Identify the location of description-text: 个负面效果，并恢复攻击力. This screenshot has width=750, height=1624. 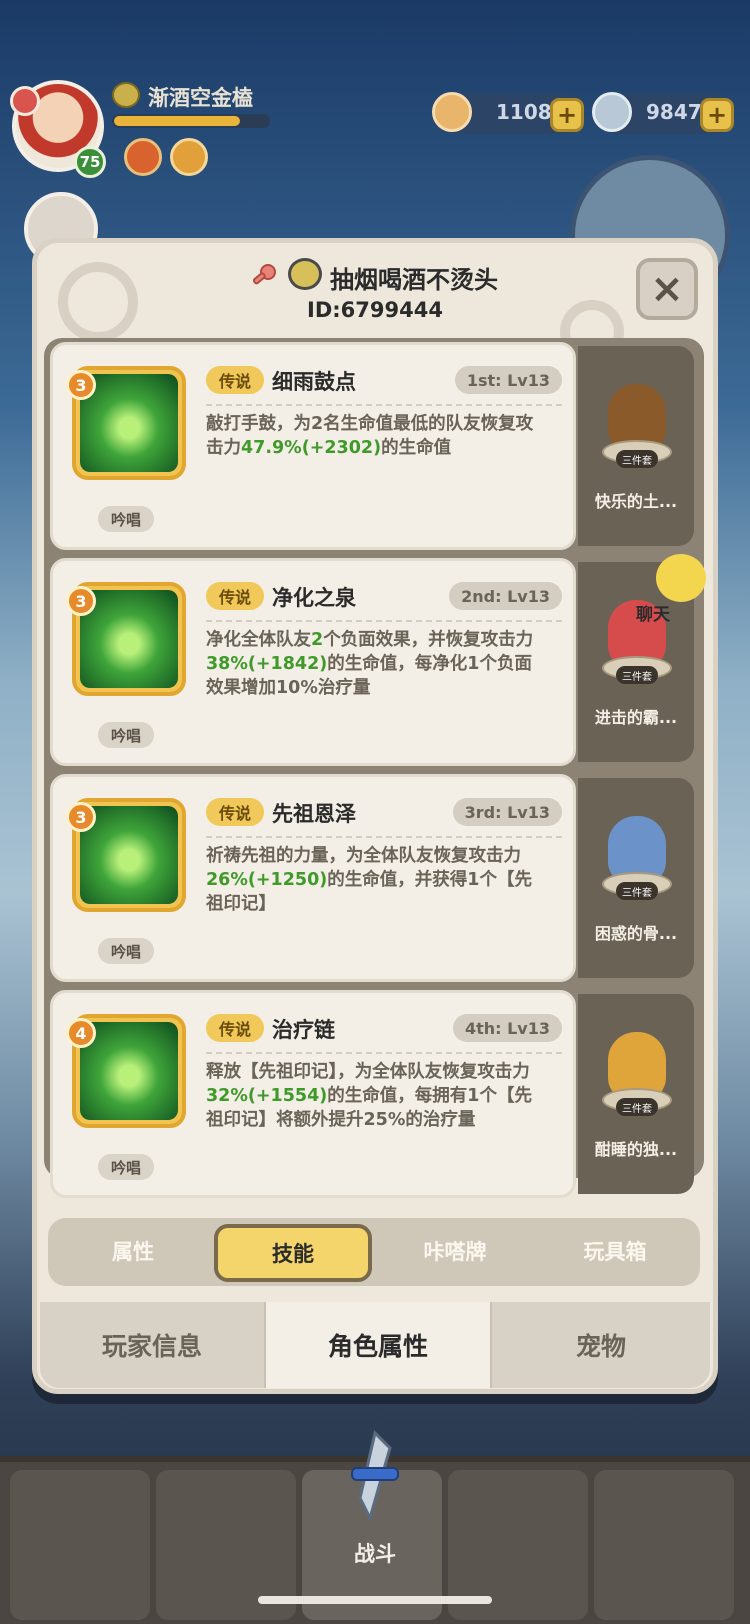
(428, 640).